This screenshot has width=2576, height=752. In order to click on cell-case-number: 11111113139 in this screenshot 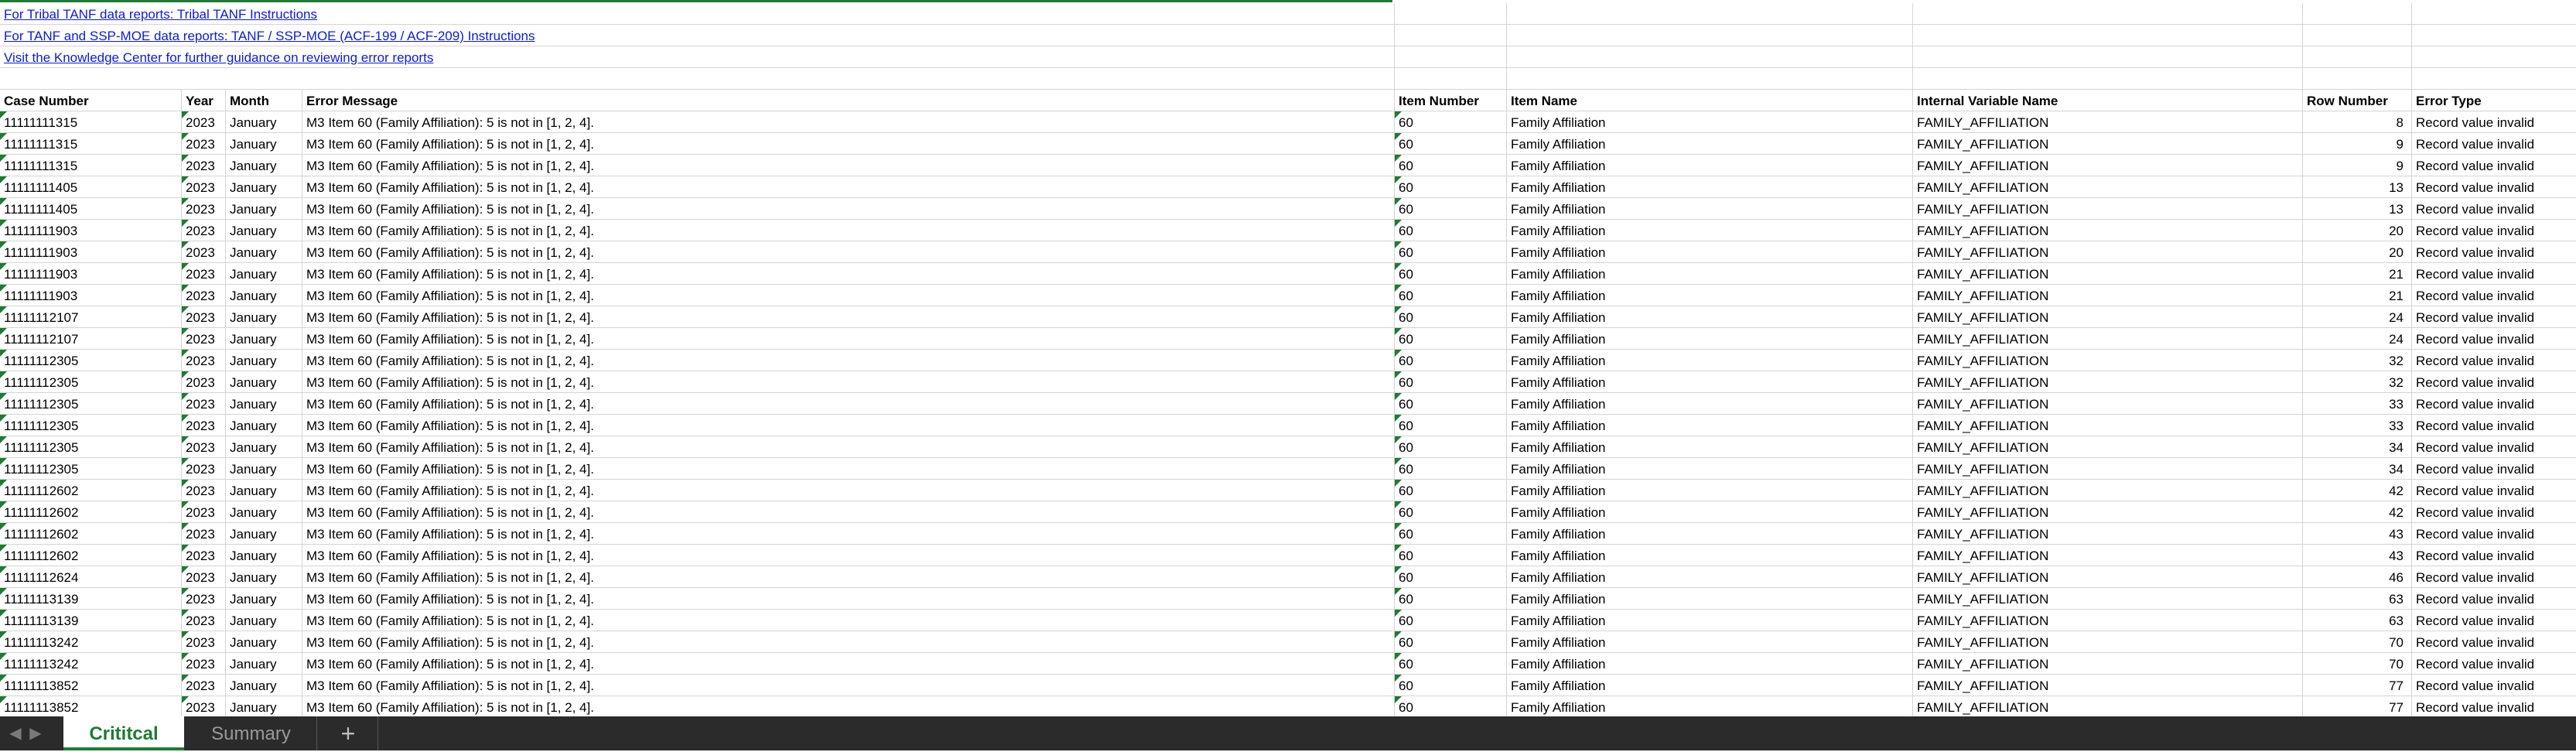, I will do `click(91, 598)`.